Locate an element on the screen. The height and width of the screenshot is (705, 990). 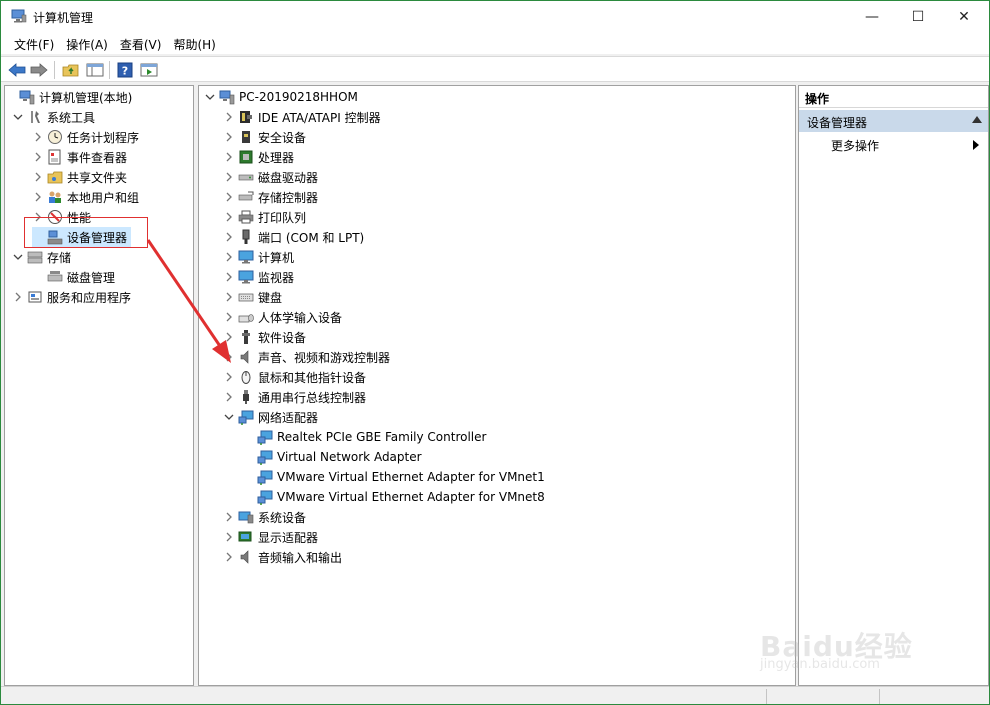
close-button: ✕ is located at coordinates (964, 16).